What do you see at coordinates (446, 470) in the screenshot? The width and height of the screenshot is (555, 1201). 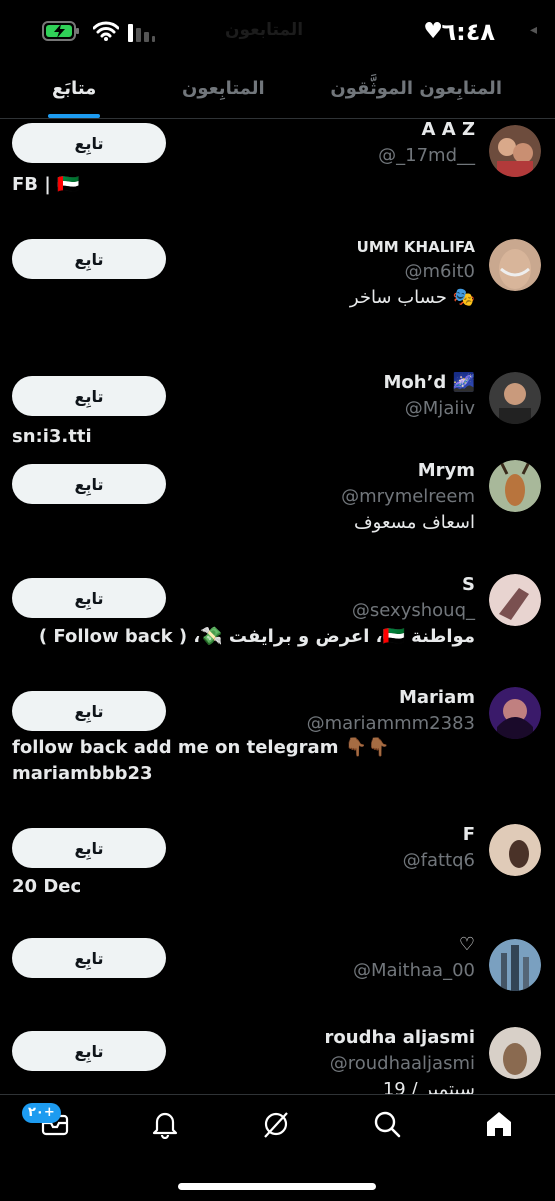 I see `account-name: Mrym` at bounding box center [446, 470].